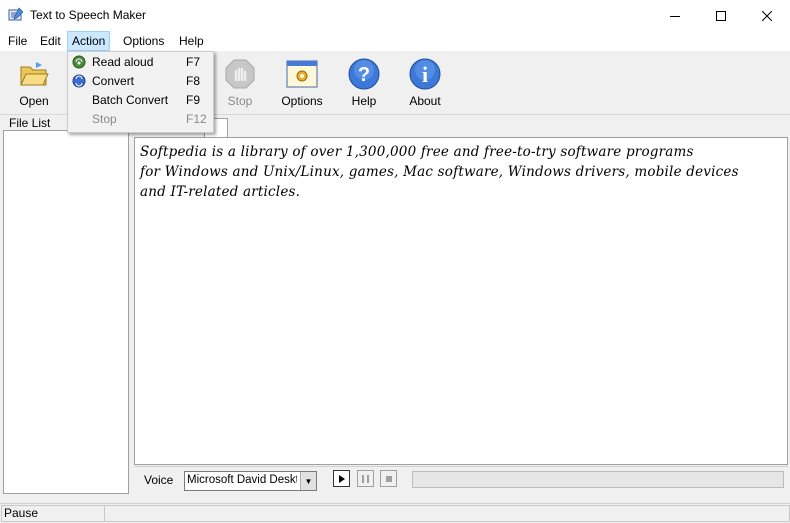  What do you see at coordinates (16, 15) in the screenshot?
I see `app-icon` at bounding box center [16, 15].